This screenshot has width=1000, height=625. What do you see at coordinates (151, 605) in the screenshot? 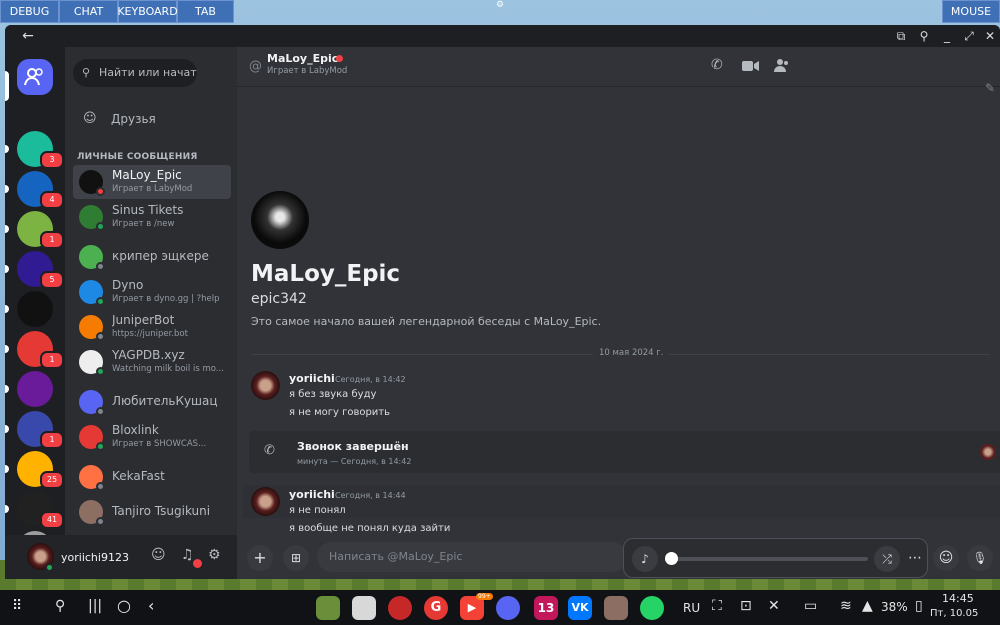
I see `back-icon: ‹` at bounding box center [151, 605].